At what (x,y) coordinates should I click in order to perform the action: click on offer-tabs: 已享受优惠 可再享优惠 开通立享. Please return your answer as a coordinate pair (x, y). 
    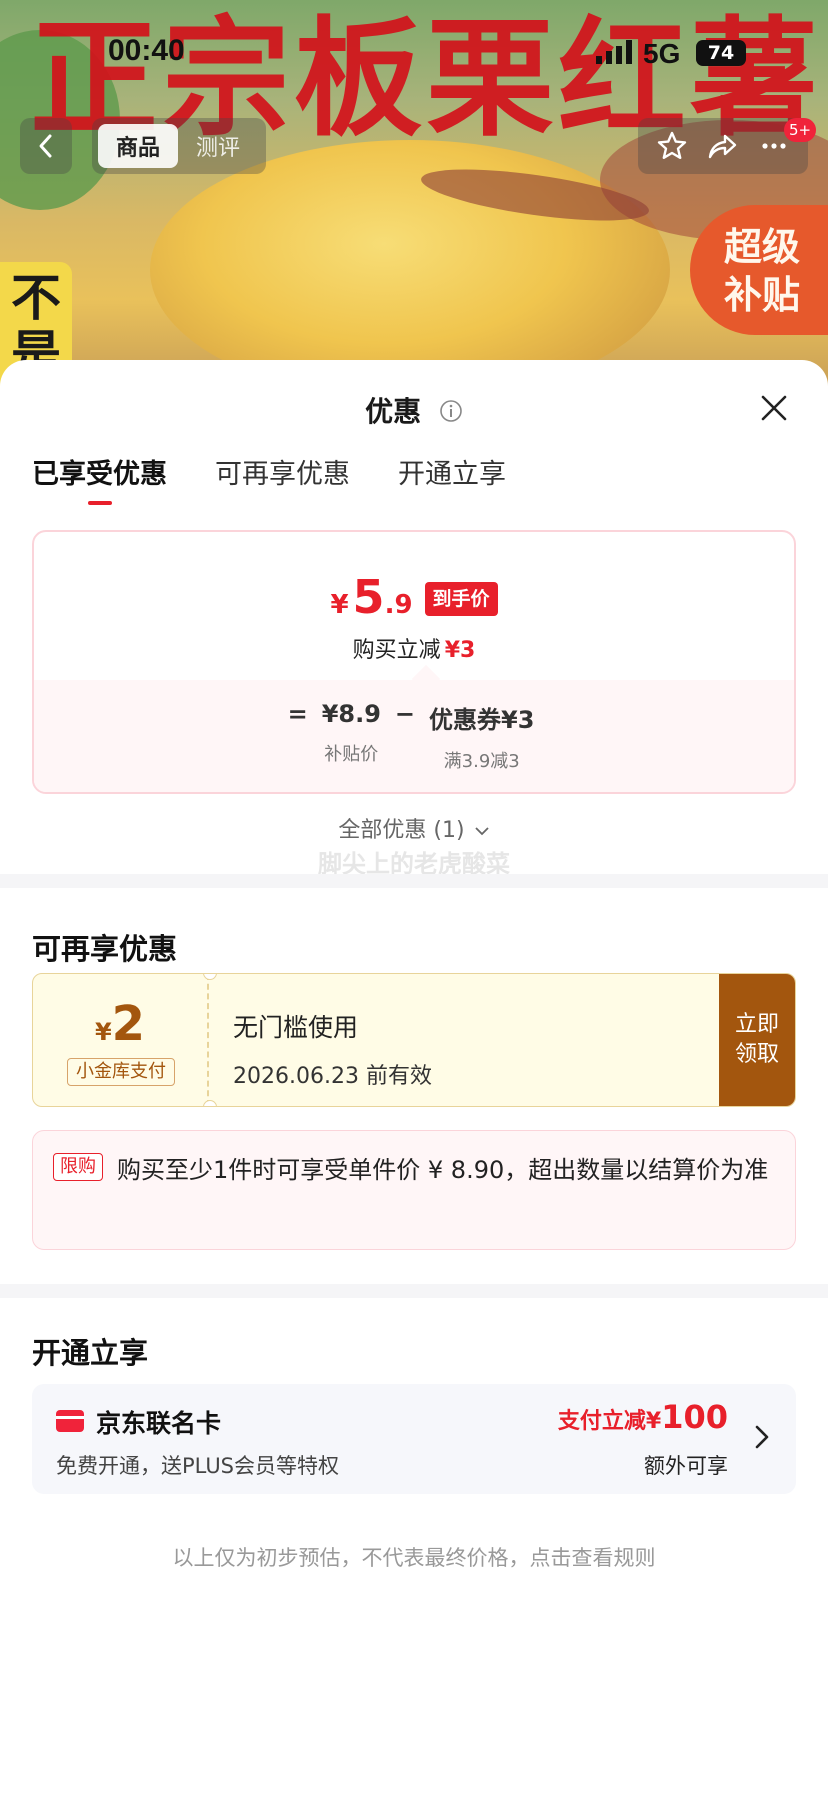
    Looking at the image, I should click on (269, 478).